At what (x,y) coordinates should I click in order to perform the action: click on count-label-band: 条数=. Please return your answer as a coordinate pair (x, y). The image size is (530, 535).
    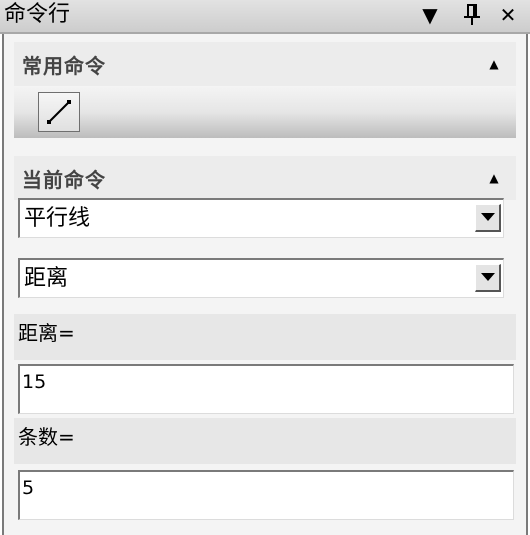
    Looking at the image, I should click on (265, 441).